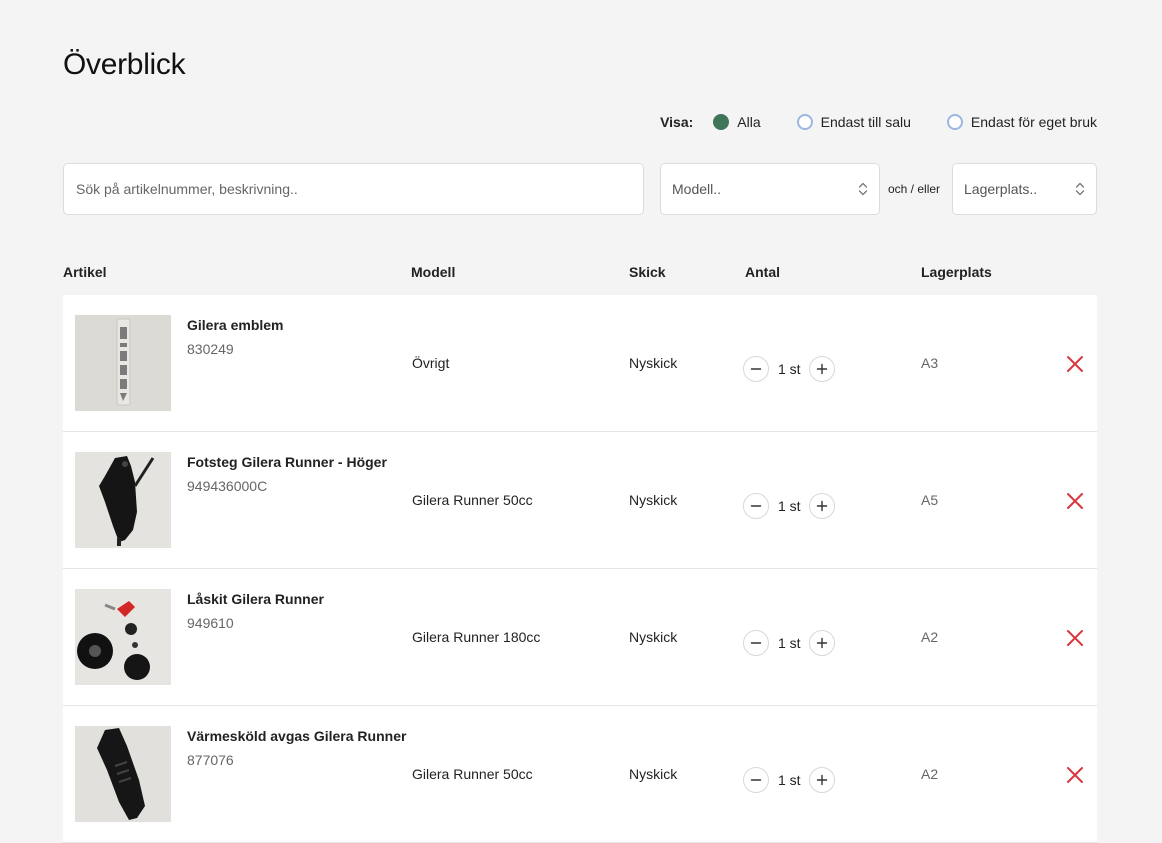 This screenshot has width=1162, height=843. Describe the element at coordinates (762, 272) in the screenshot. I see `column-header-antal: Antal` at that location.